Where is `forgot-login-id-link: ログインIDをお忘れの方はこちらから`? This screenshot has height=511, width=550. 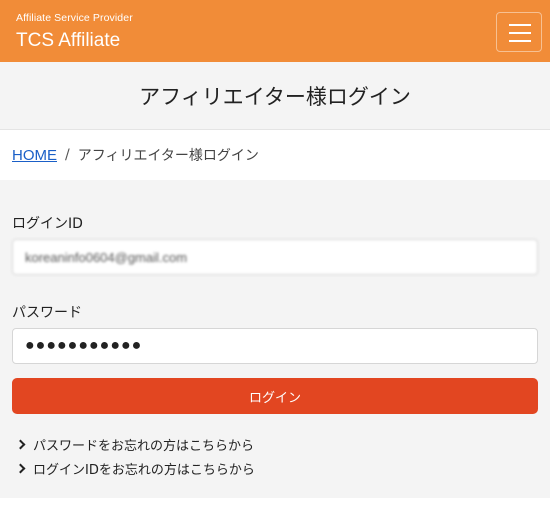 forgot-login-id-link: ログインIDをお忘れの方はこちらから is located at coordinates (135, 468).